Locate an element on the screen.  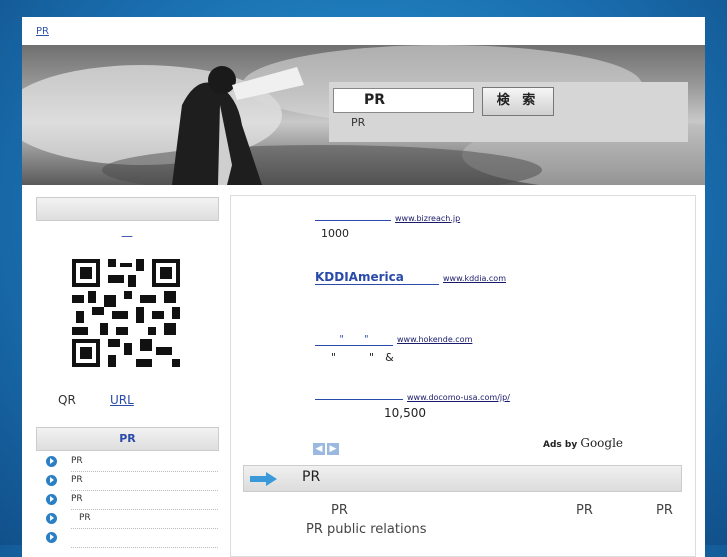
pr-description: PR public relations is located at coordinates (366, 529).